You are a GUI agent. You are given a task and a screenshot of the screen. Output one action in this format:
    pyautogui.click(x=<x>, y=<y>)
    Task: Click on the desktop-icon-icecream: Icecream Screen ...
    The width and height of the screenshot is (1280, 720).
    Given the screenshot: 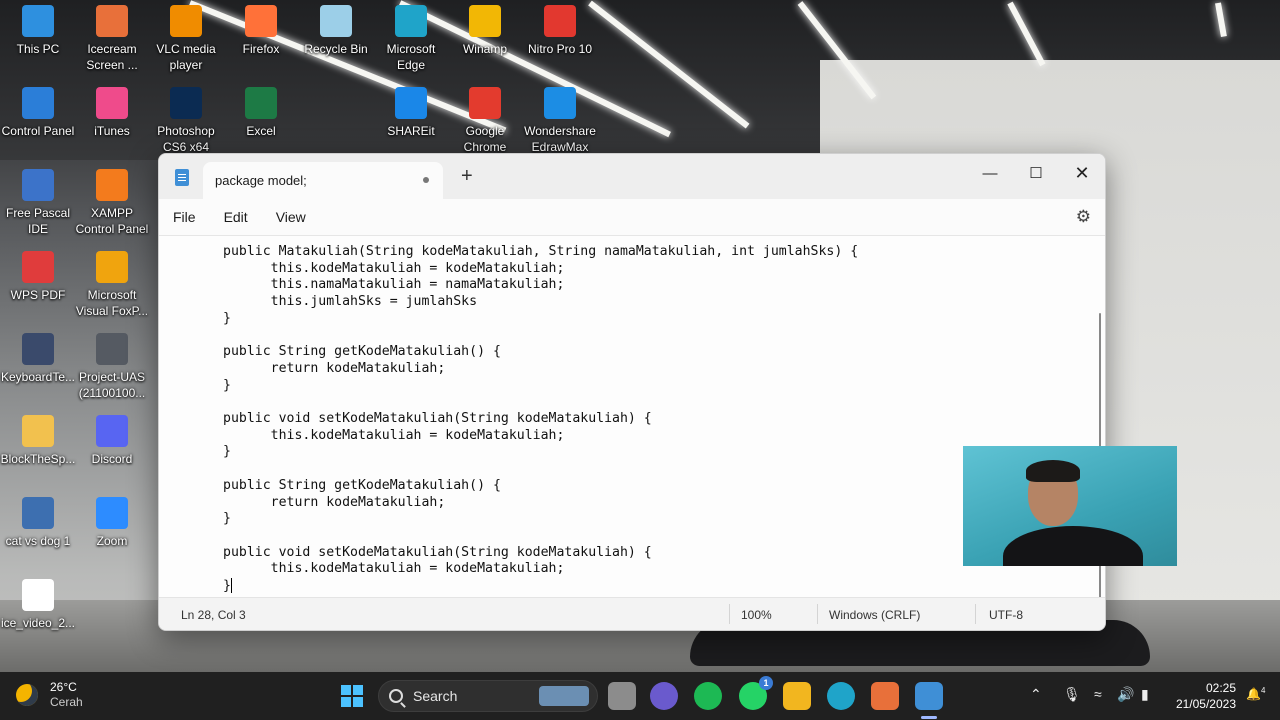 What is the action you would take?
    pyautogui.click(x=112, y=39)
    